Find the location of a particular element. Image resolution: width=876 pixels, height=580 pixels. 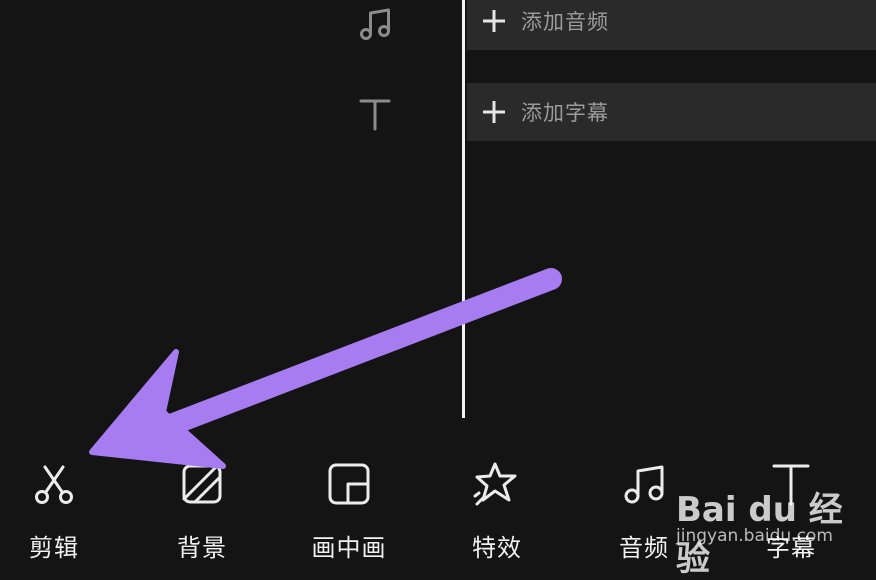

tool-picture-in-picture: 画中画 is located at coordinates (349, 502).